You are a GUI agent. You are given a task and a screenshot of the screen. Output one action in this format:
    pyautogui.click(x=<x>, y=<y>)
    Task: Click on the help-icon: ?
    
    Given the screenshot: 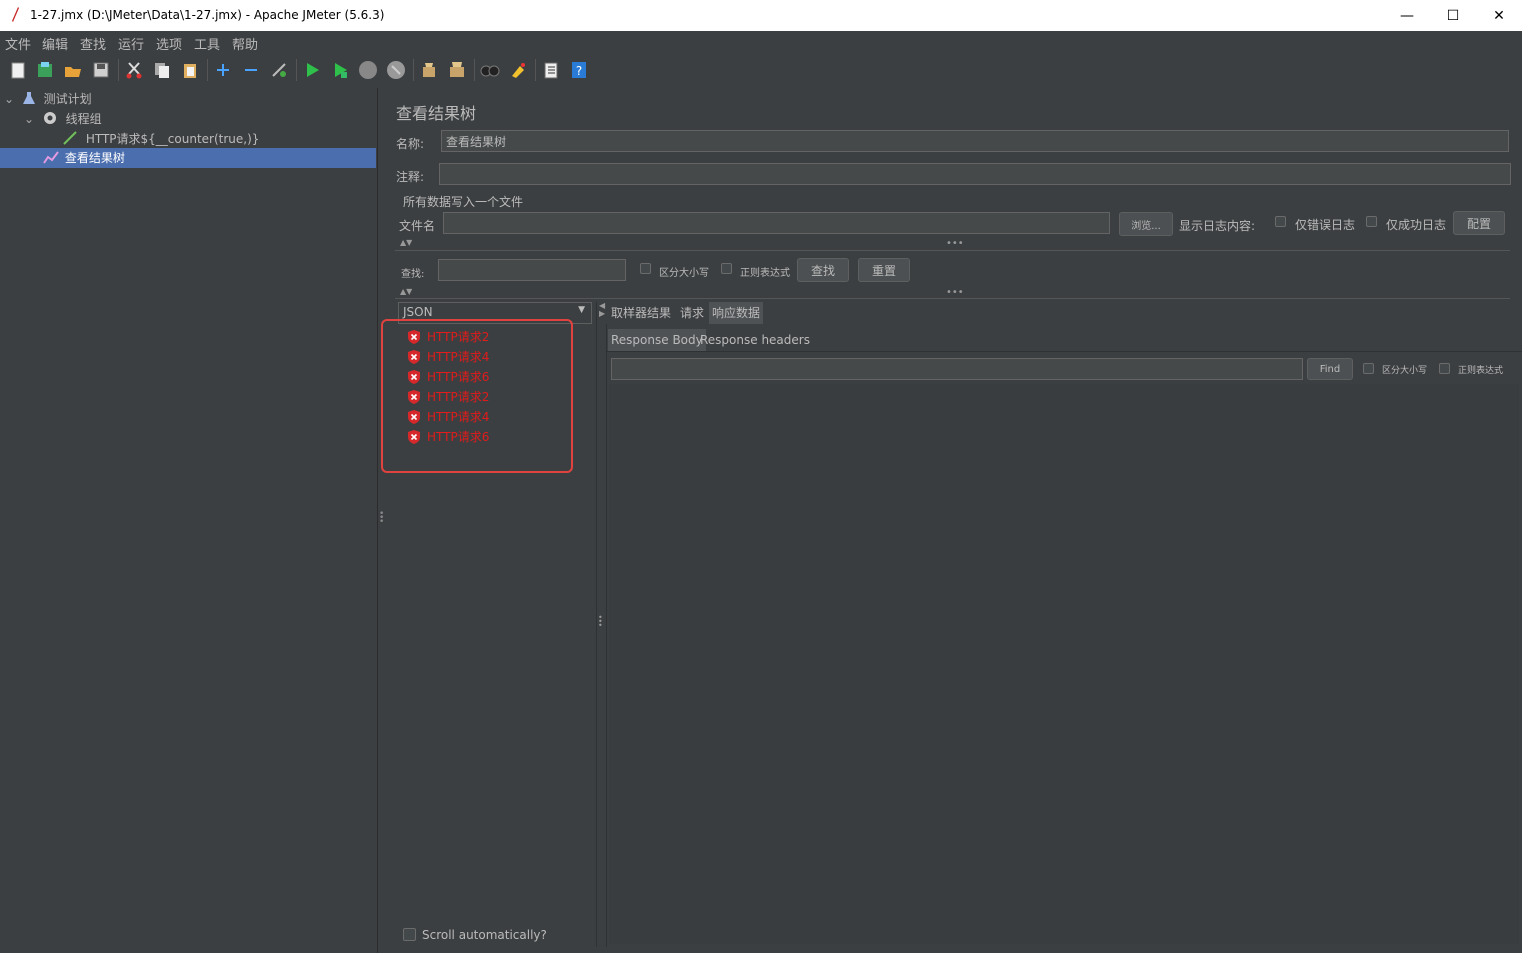 What is the action you would take?
    pyautogui.click(x=579, y=70)
    